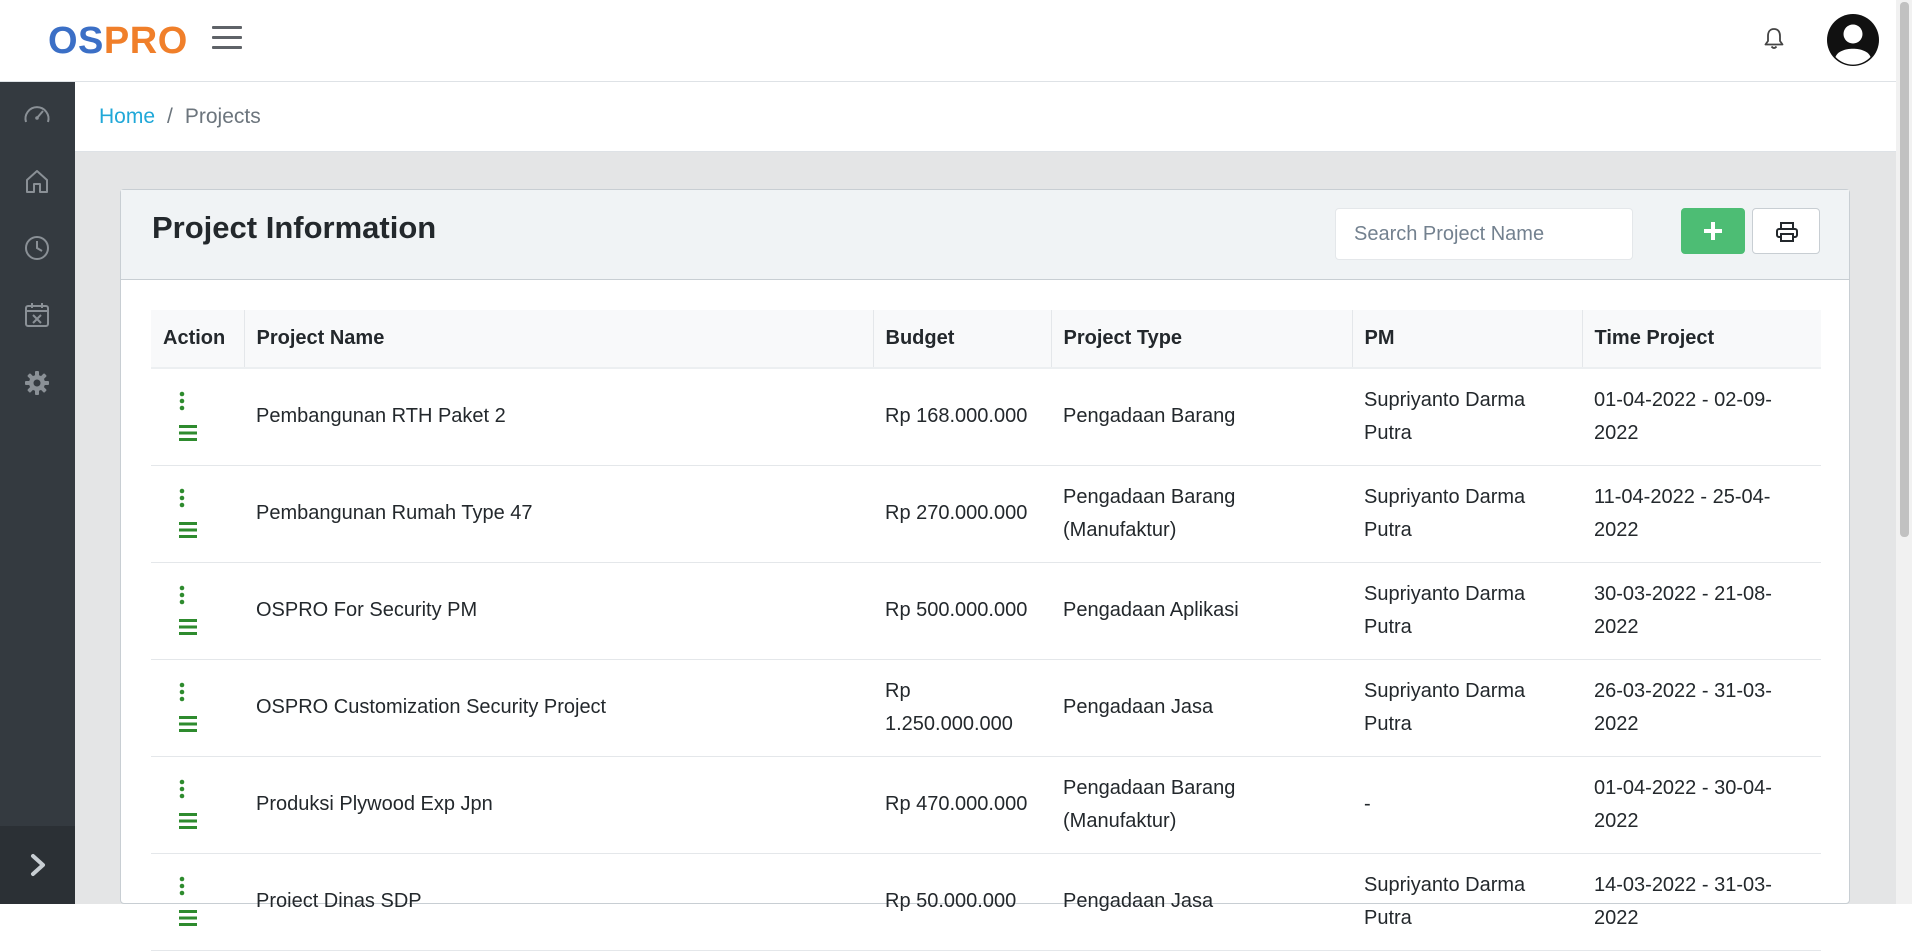 This screenshot has width=1912, height=951. What do you see at coordinates (1466, 339) in the screenshot?
I see `column-header-pm: PM` at bounding box center [1466, 339].